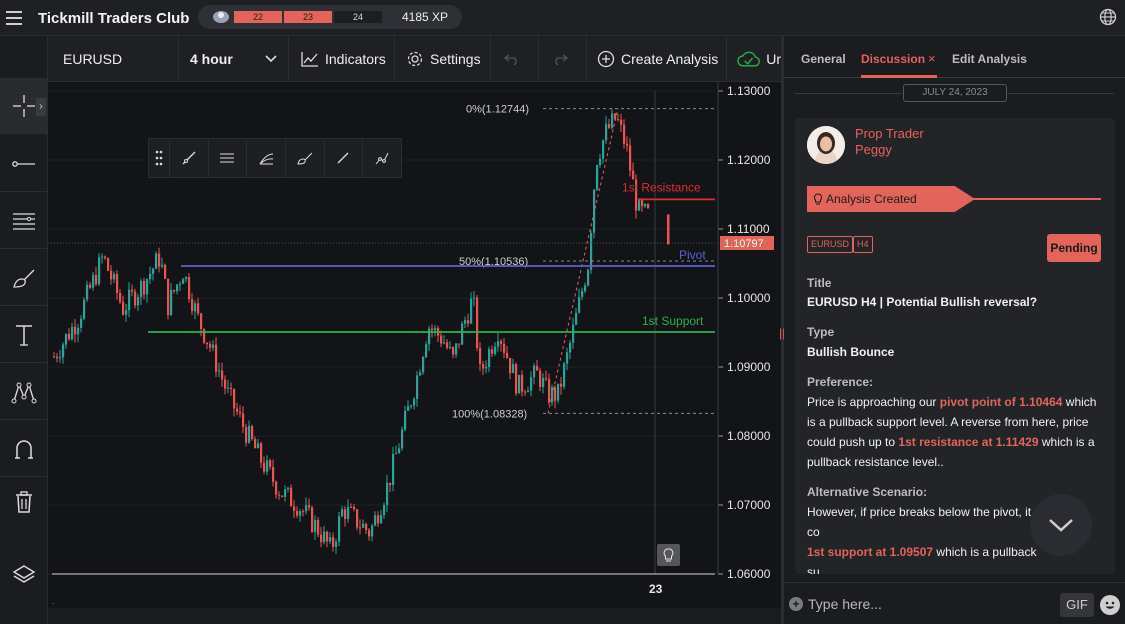  What do you see at coordinates (515, 59) in the screenshot?
I see `undo-button` at bounding box center [515, 59].